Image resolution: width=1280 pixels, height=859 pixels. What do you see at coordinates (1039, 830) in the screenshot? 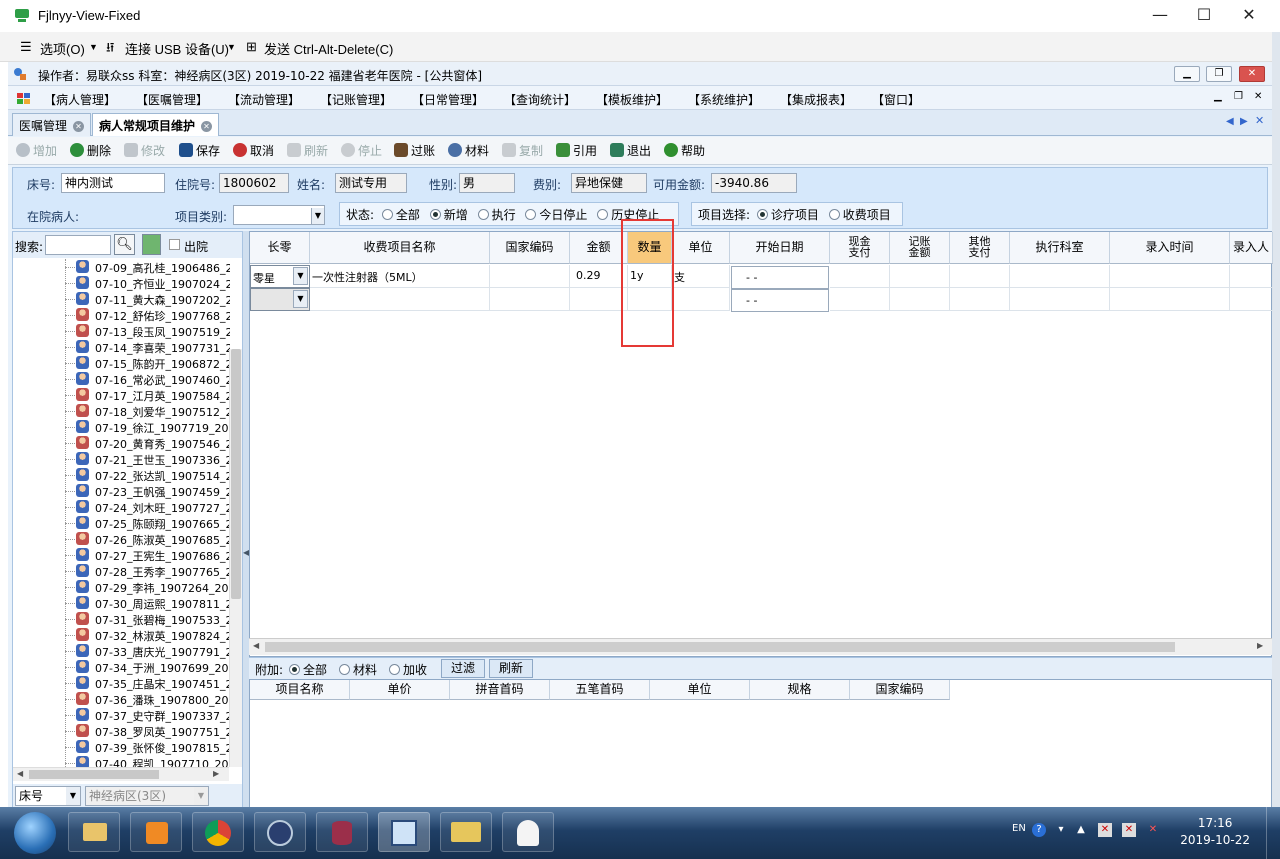
I see `help-tray-icon: ?` at bounding box center [1039, 830].